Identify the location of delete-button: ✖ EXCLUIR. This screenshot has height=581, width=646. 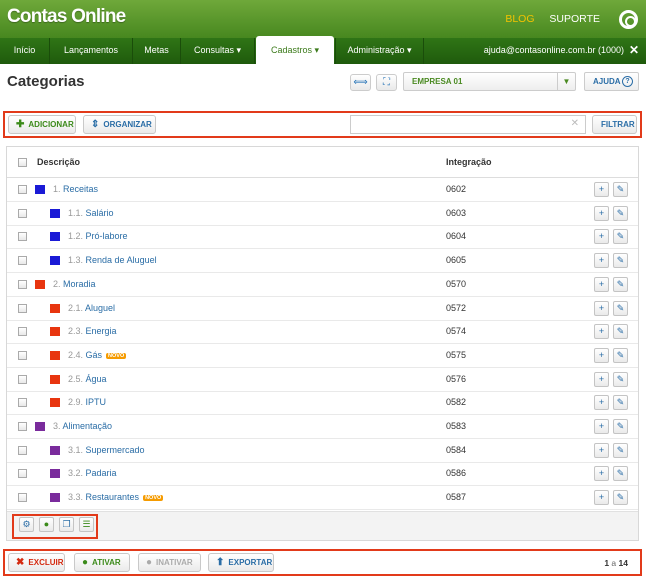
(36, 562).